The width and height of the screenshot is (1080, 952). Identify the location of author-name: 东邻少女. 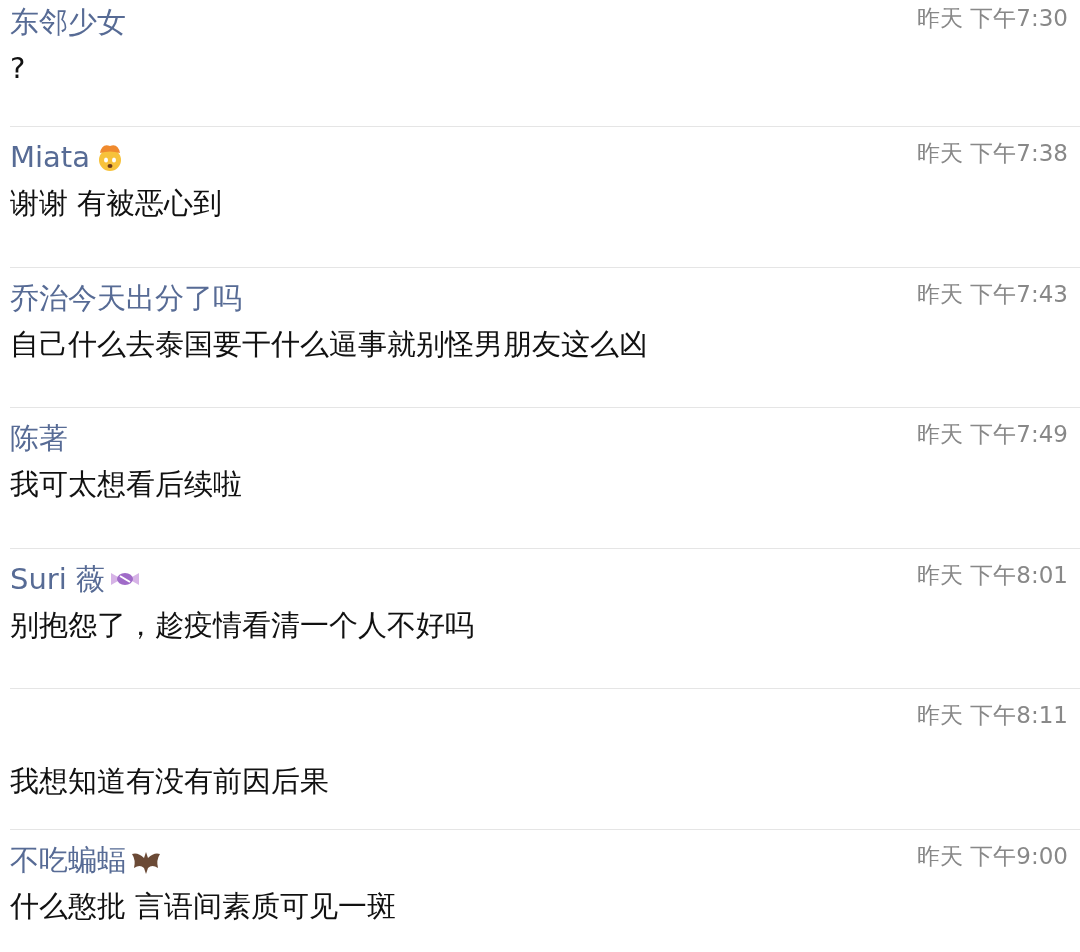
(68, 22).